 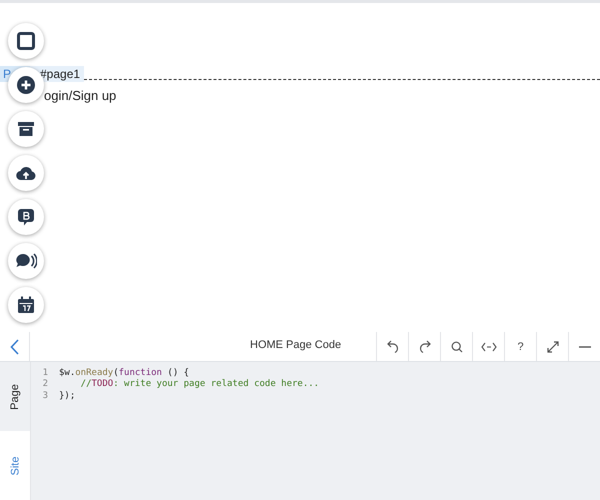 What do you see at coordinates (124, 373) in the screenshot?
I see `code-line: $w.onReady(function () {` at bounding box center [124, 373].